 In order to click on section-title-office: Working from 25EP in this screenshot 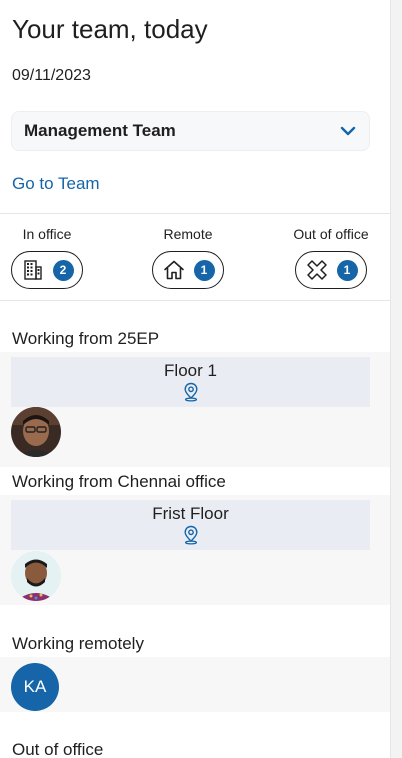, I will do `click(86, 338)`.